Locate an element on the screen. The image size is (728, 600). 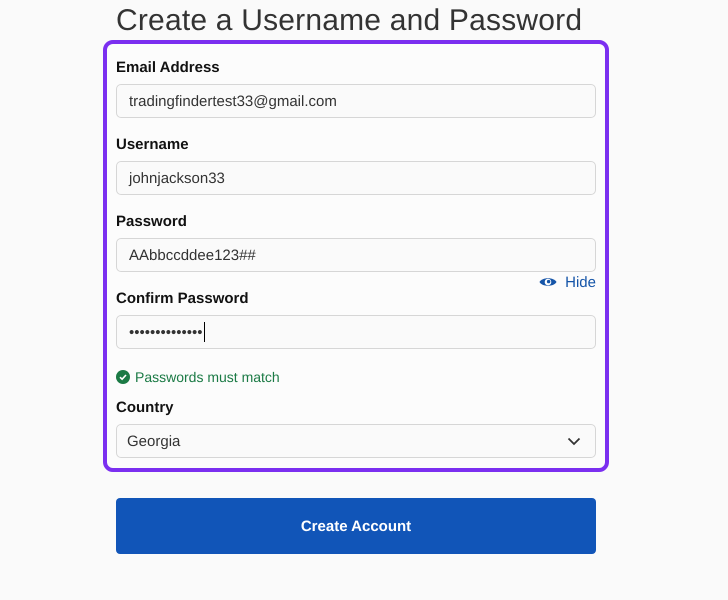
field-label: Password is located at coordinates (152, 222).